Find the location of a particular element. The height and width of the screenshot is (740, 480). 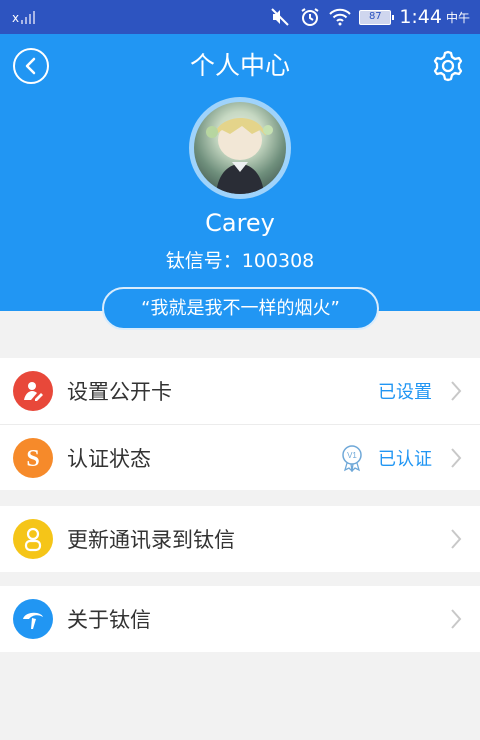

menu-row-update-contacts: 更新通讯录到钛信 is located at coordinates (240, 539).